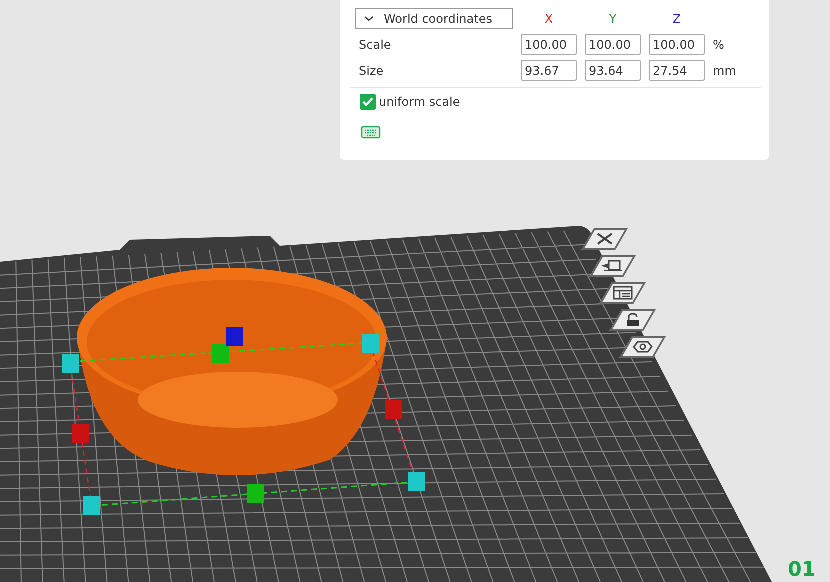  I want to click on value-field: 93.64, so click(613, 70).